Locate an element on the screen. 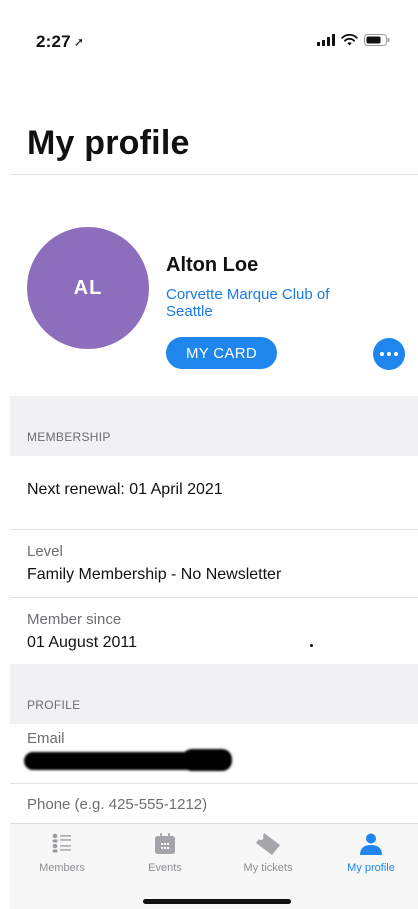 This screenshot has height=909, width=418. tab-events-label: Events is located at coordinates (165, 868).